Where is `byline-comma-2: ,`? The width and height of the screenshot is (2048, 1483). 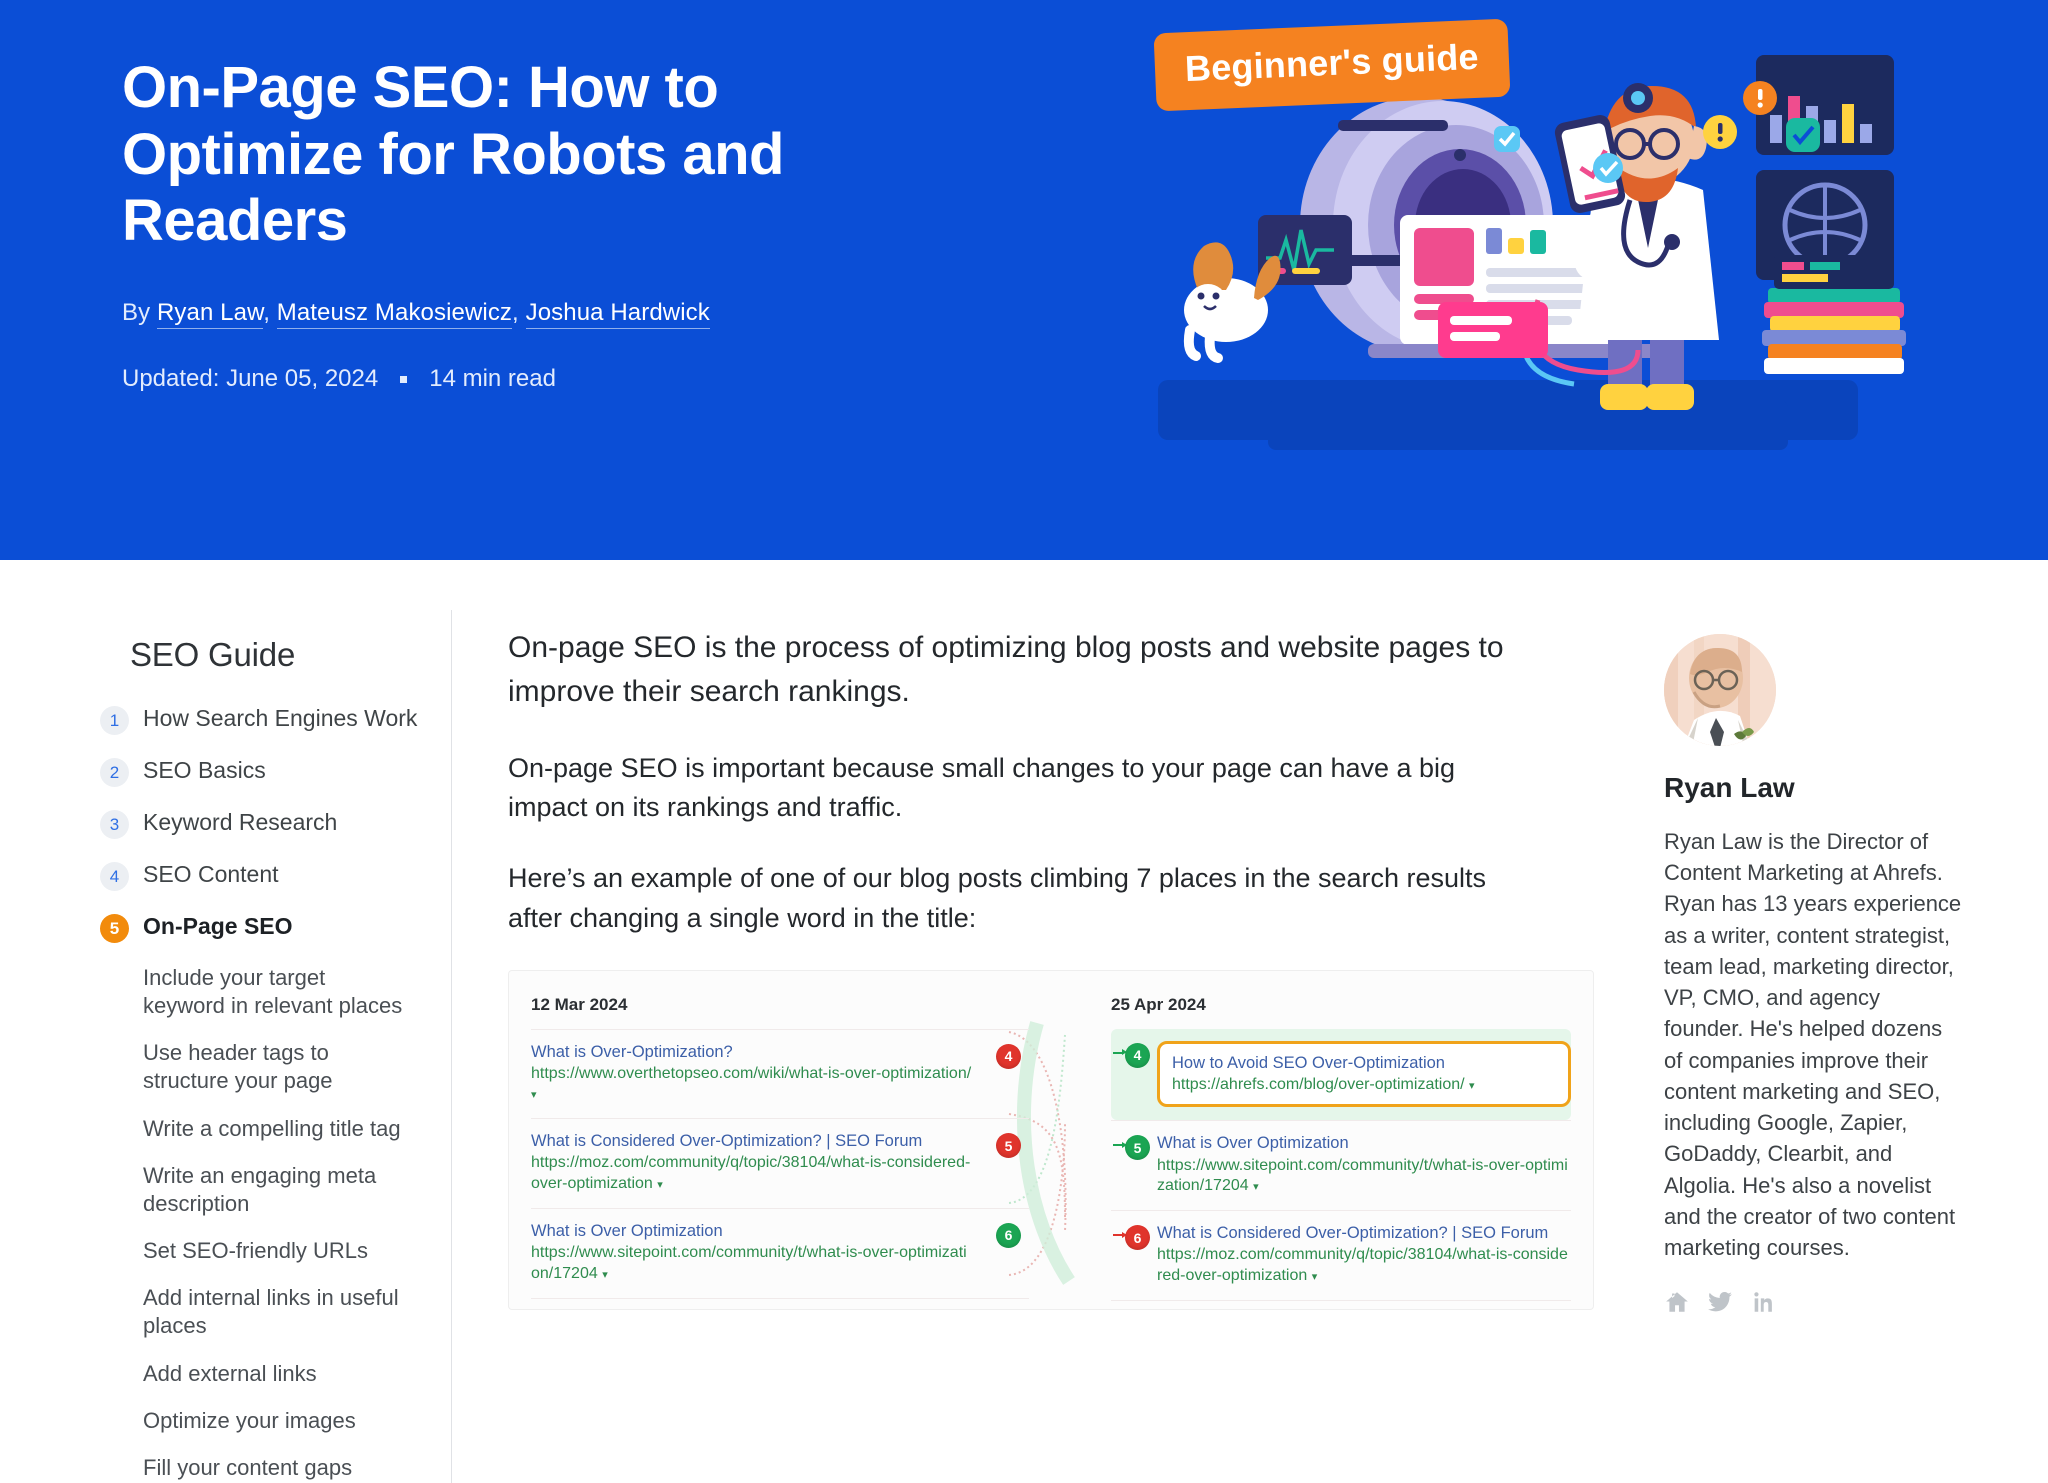
byline-comma-2: , is located at coordinates (519, 313).